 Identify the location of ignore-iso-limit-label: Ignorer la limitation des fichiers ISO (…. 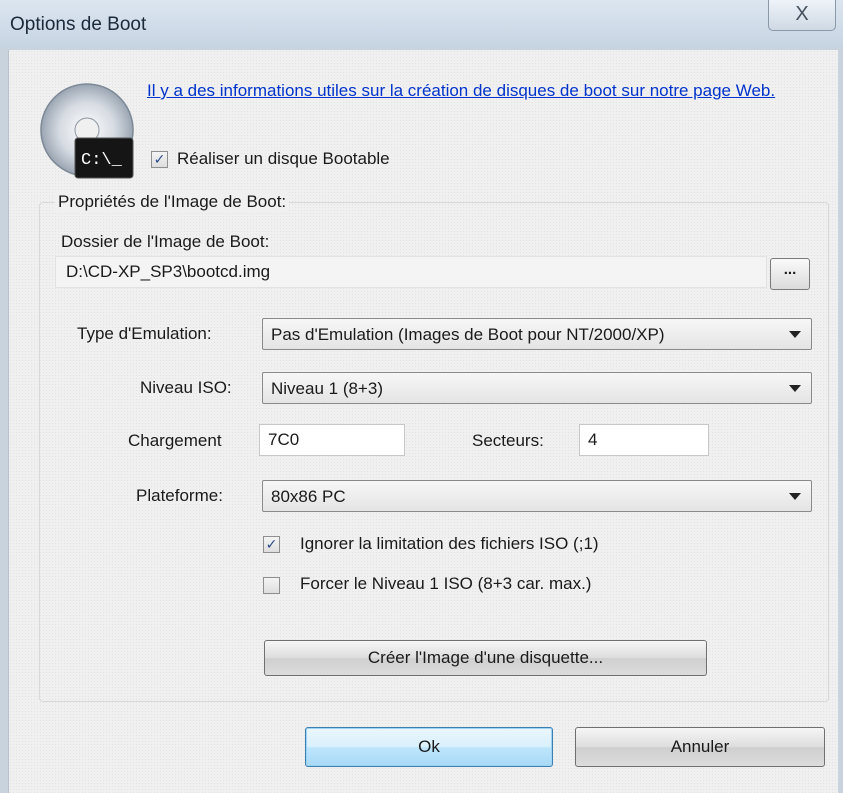
(449, 543).